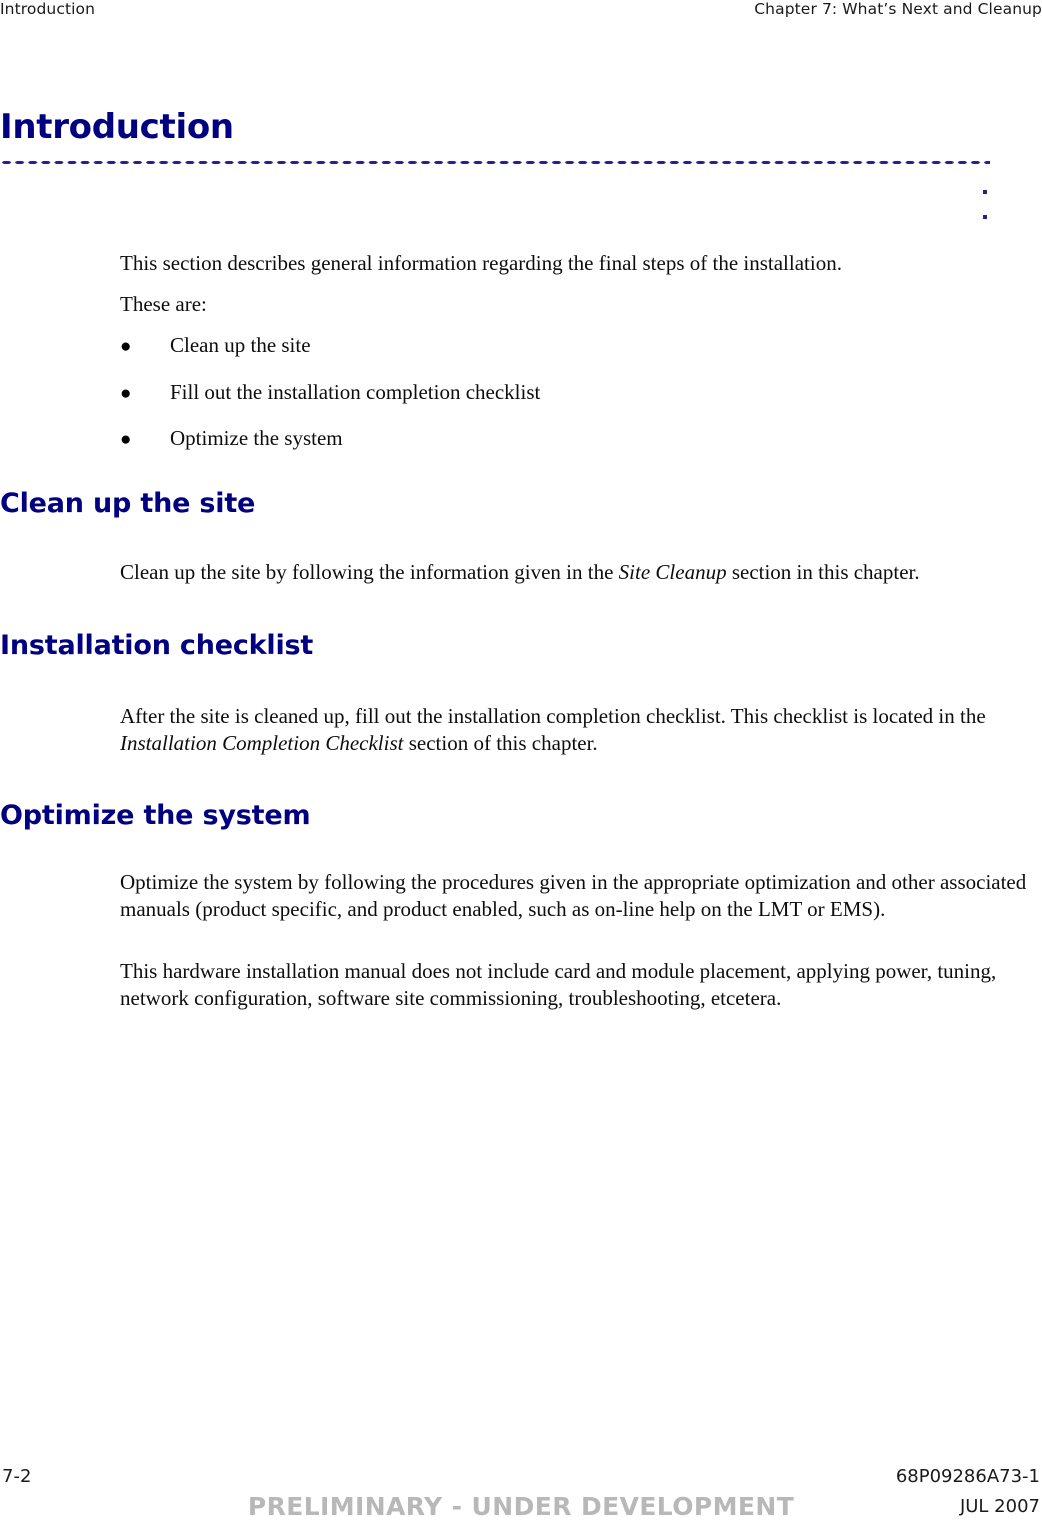 The width and height of the screenshot is (1042, 1527). Describe the element at coordinates (999, 1506) in the screenshot. I see `footer-date: JUL 2007` at that location.